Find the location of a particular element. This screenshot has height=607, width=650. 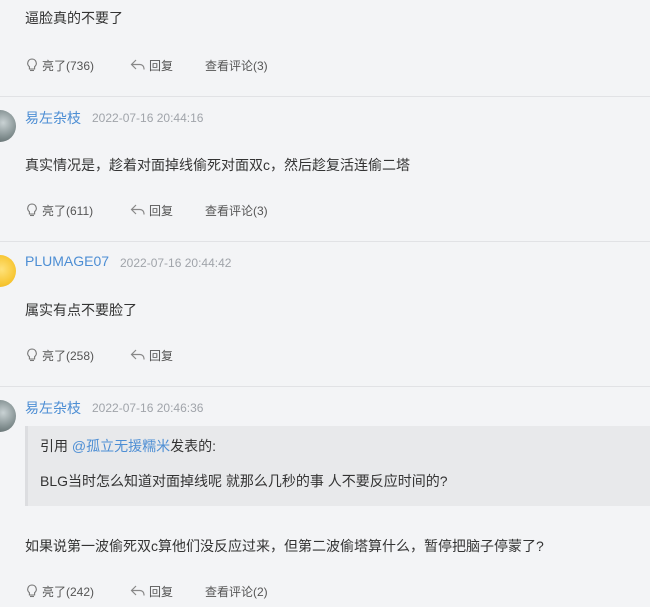

like-button: 亮了(258) is located at coordinates (77, 355).